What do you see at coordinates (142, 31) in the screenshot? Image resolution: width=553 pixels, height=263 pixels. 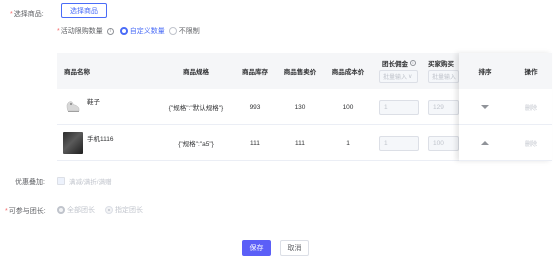 I see `radio-custom-quantity: 自定义数量` at bounding box center [142, 31].